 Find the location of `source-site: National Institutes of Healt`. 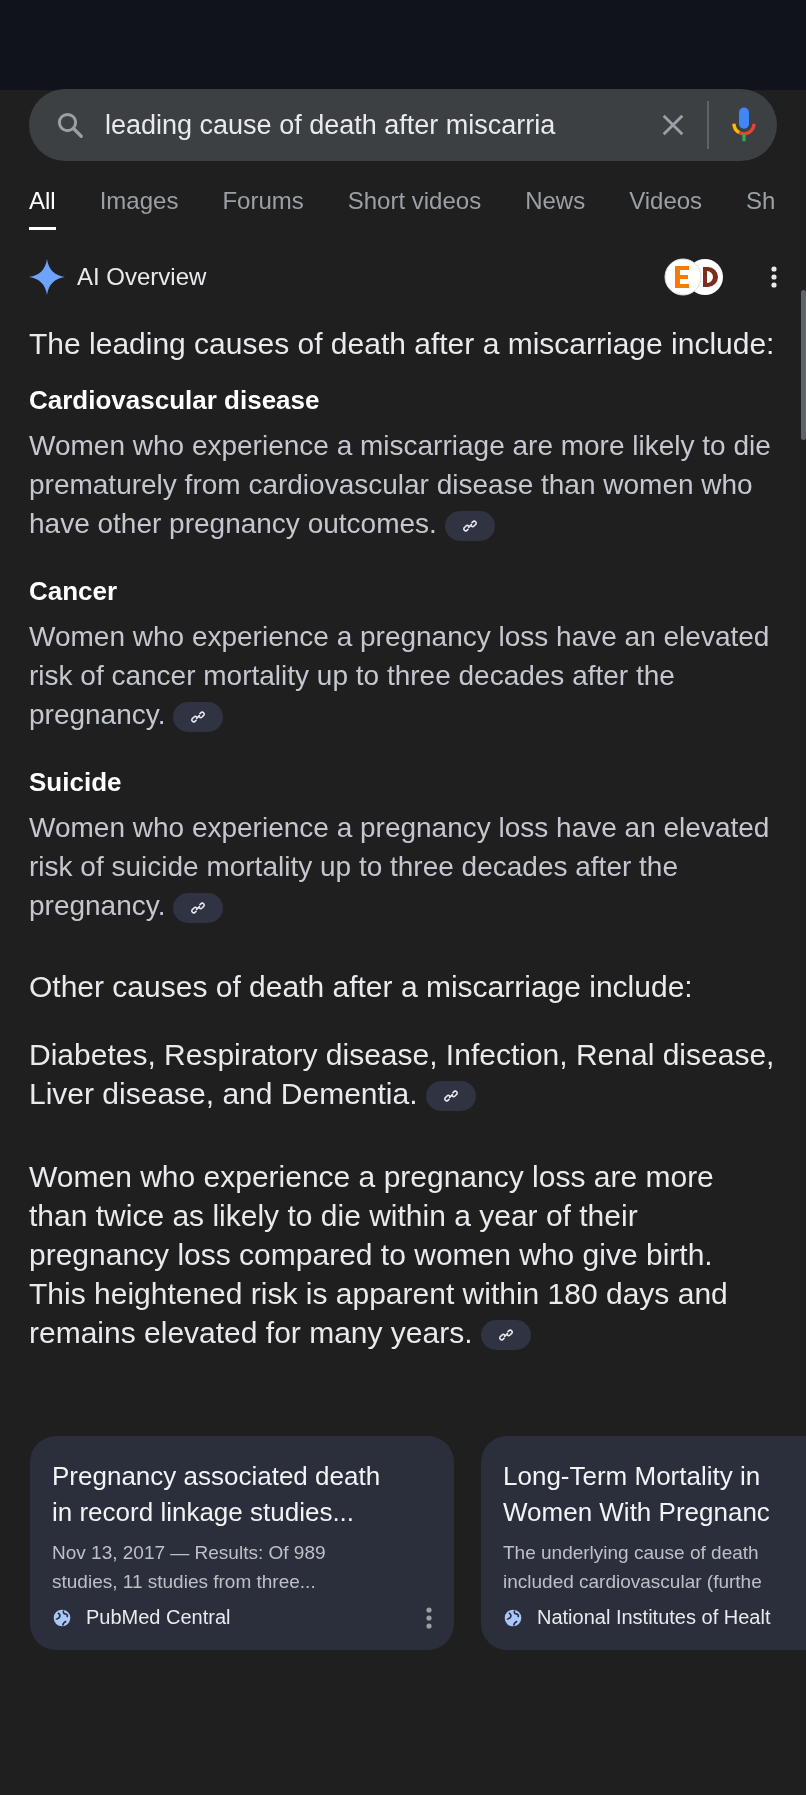

source-site: National Institutes of Healt is located at coordinates (654, 1617).